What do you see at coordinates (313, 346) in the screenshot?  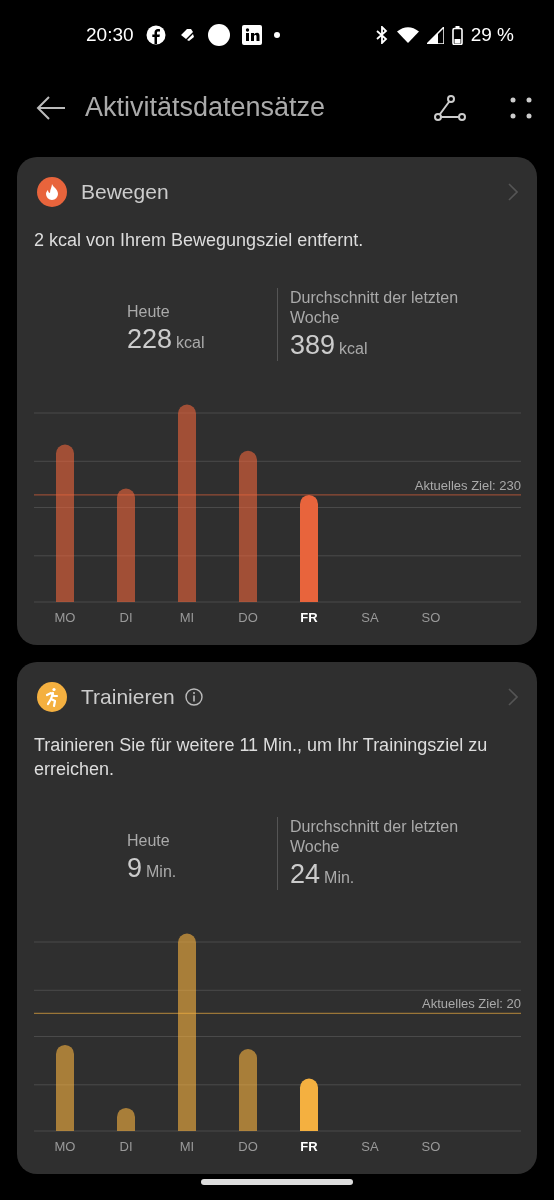 I see `average-value: 389` at bounding box center [313, 346].